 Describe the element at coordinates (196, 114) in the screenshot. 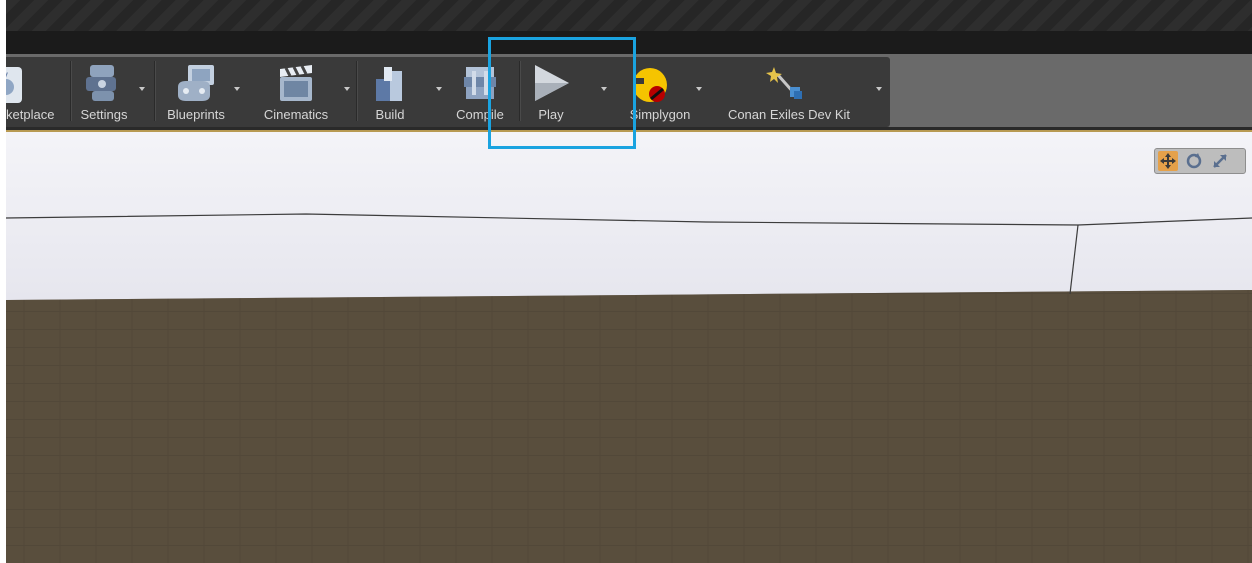

I see `blueprints-label: Blueprints` at that location.